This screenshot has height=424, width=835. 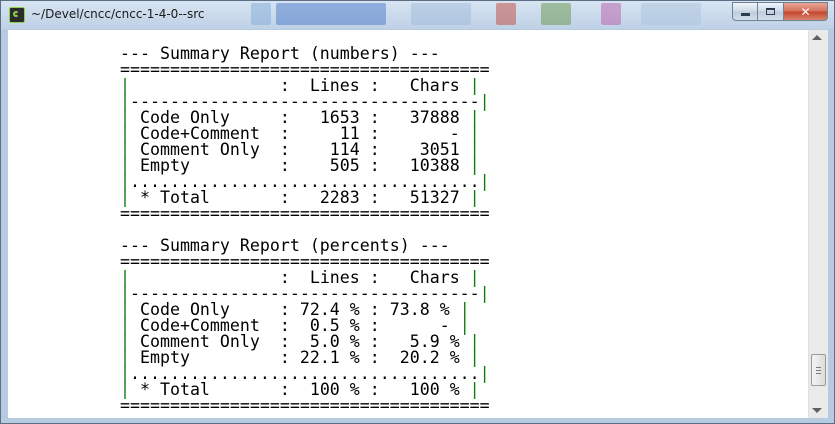 What do you see at coordinates (17, 15) in the screenshot?
I see `terminal-app-icon` at bounding box center [17, 15].